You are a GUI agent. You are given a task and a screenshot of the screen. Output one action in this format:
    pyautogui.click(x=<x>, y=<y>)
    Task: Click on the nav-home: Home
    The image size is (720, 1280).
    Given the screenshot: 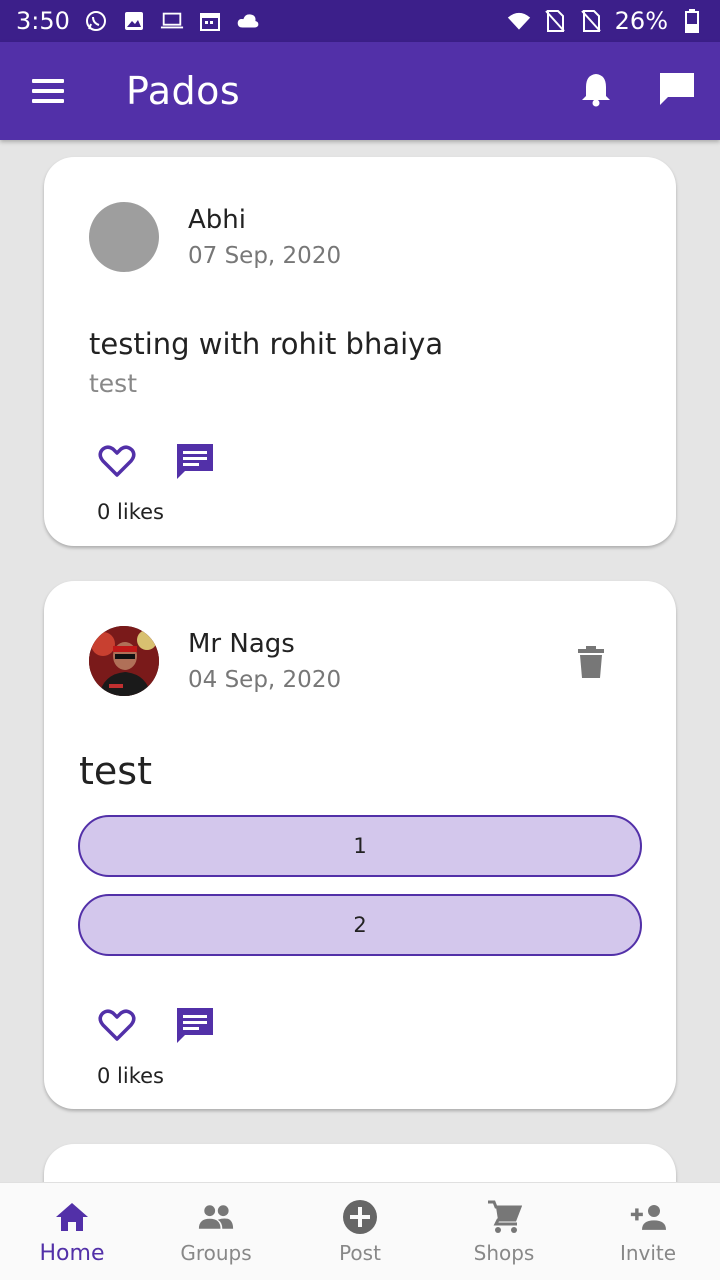 What is the action you would take?
    pyautogui.click(x=72, y=1231)
    